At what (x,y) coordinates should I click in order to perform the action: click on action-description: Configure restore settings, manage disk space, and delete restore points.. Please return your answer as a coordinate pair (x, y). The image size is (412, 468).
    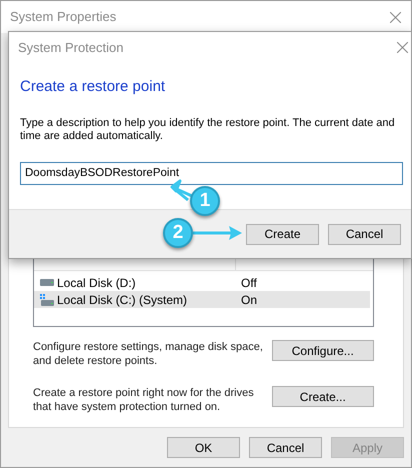
    Looking at the image, I should click on (148, 354).